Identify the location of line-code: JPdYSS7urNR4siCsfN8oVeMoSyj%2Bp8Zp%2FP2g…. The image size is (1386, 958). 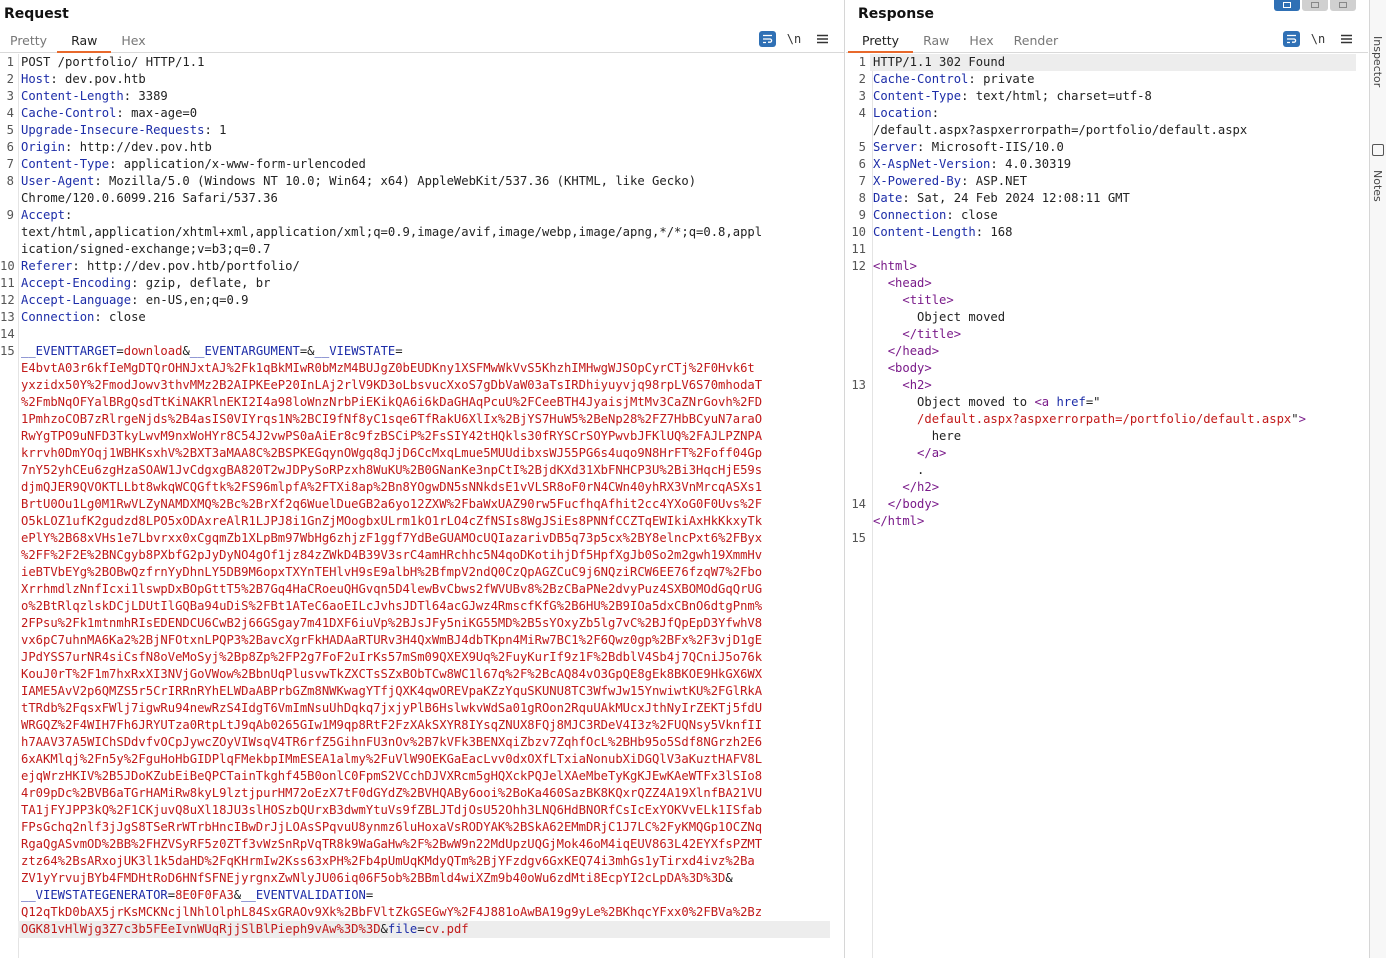
(424, 657).